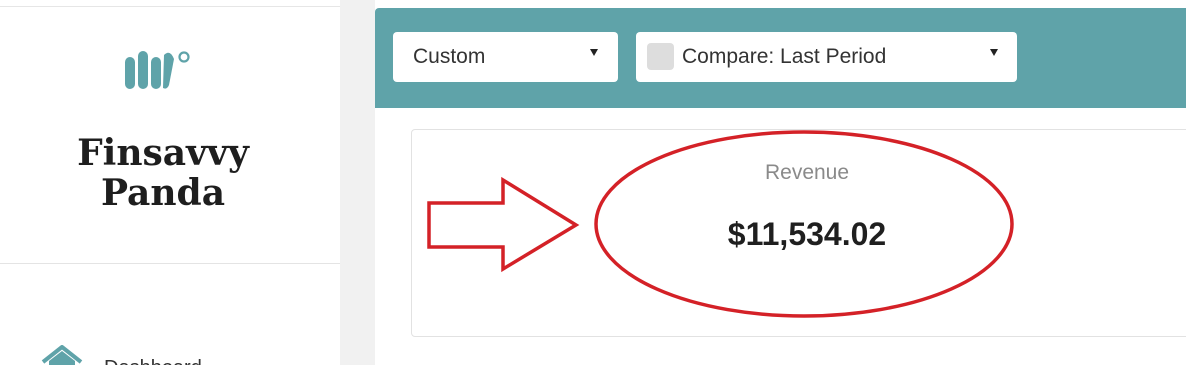 The image size is (1186, 365). Describe the element at coordinates (170, 263) in the screenshot. I see `sidebar-divider` at that location.